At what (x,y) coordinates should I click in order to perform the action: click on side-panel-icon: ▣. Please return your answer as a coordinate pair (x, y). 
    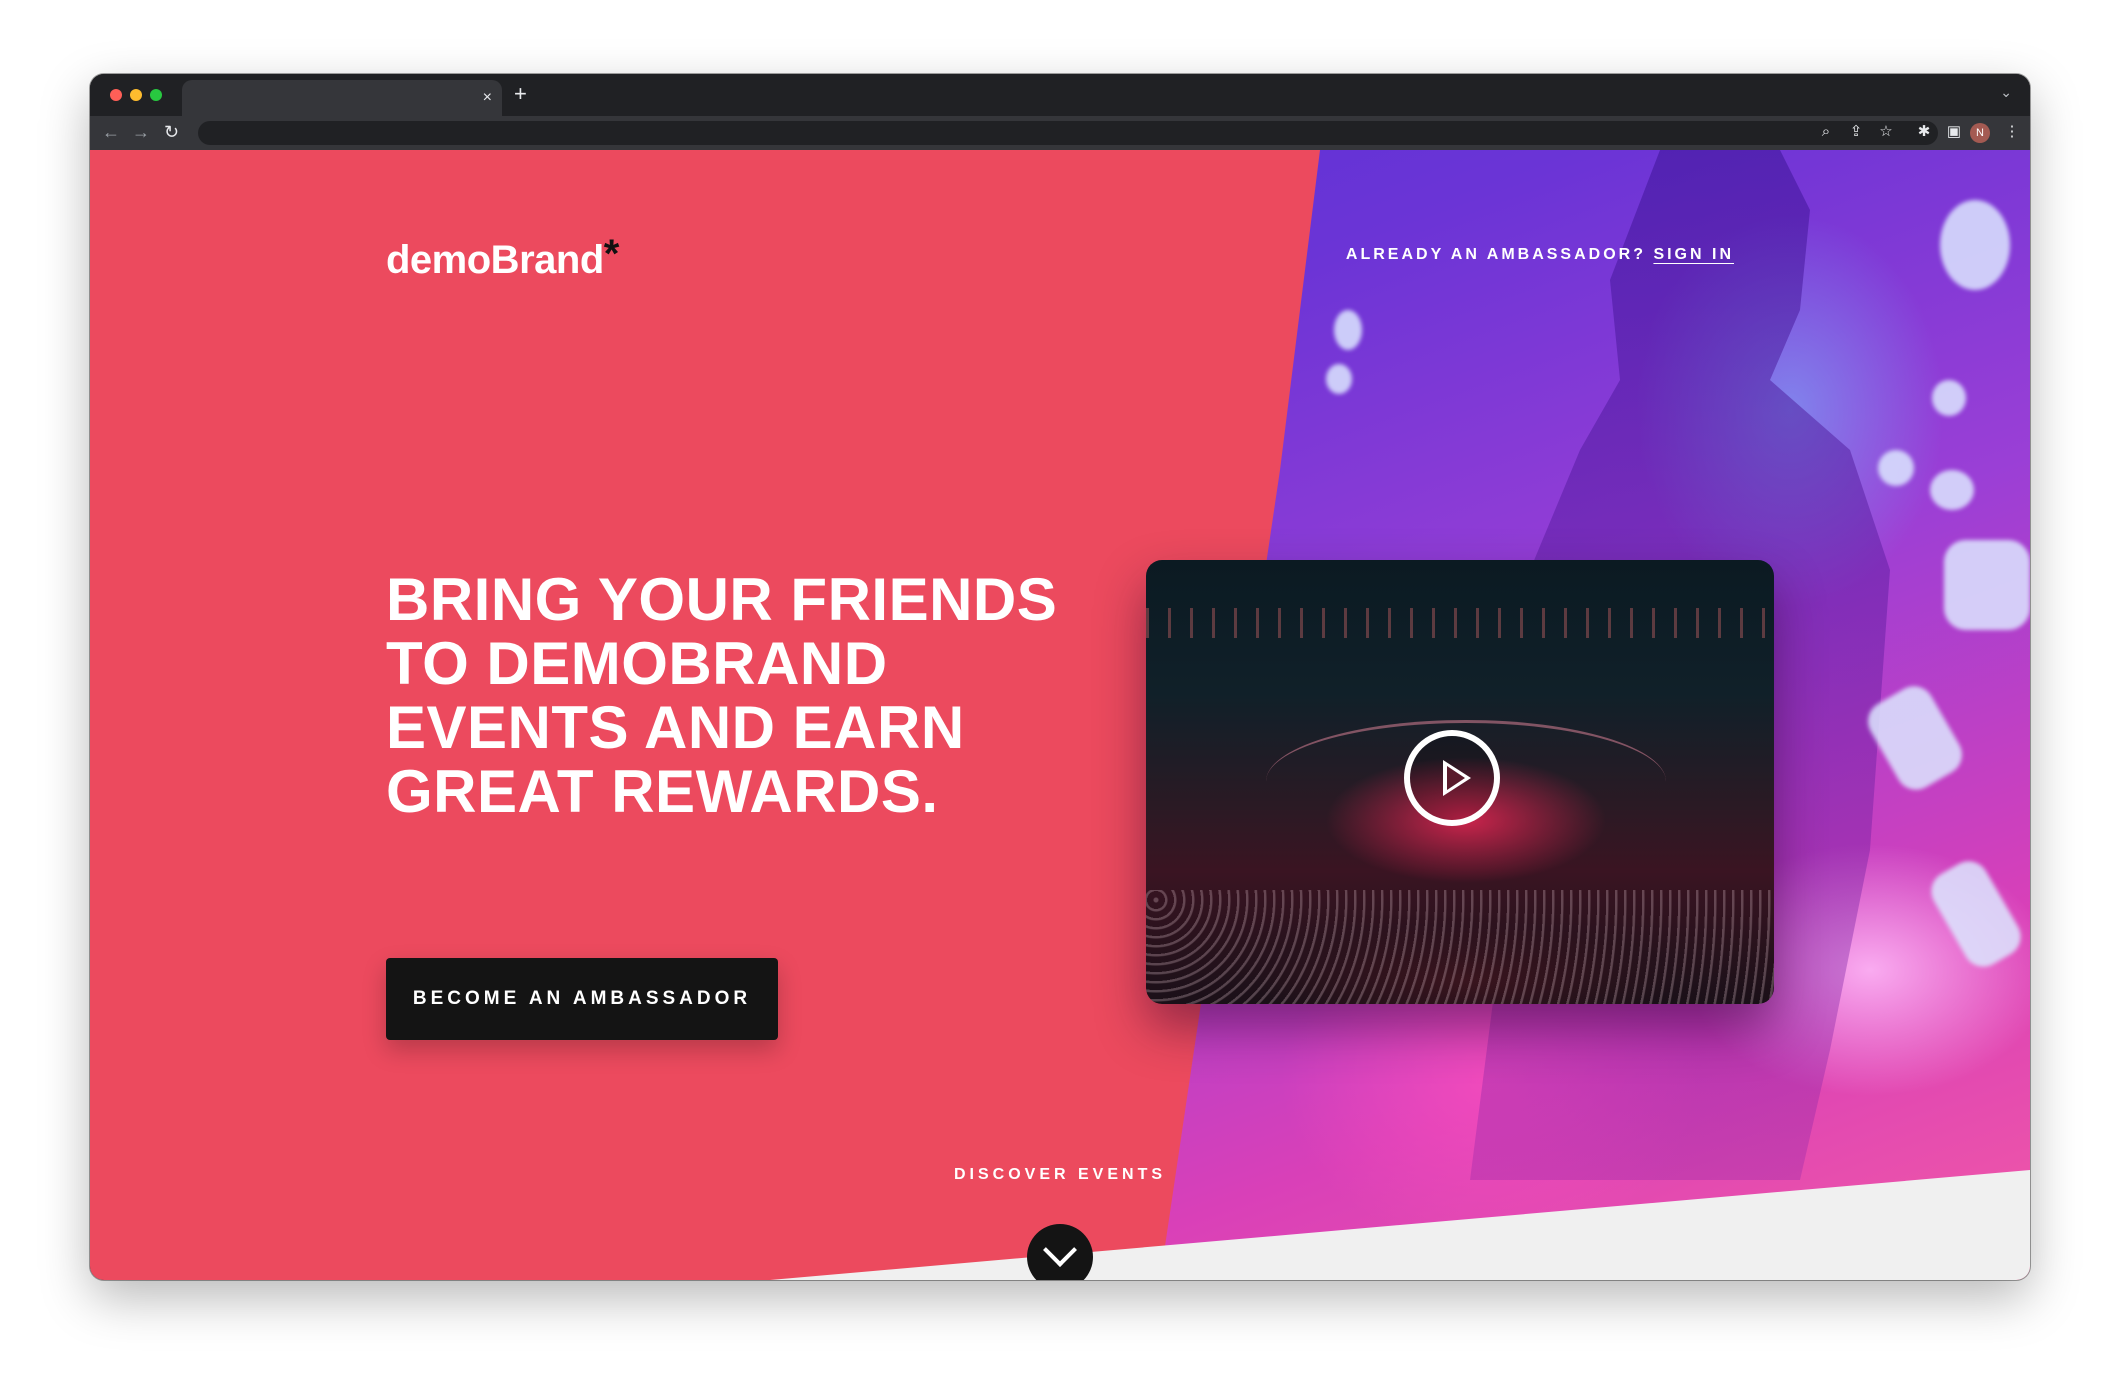
    Looking at the image, I should click on (1954, 132).